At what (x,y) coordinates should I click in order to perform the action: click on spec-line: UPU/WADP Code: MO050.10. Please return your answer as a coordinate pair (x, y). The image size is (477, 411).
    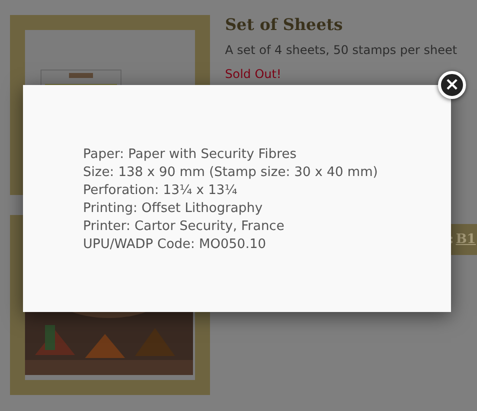
    Looking at the image, I should click on (175, 245).